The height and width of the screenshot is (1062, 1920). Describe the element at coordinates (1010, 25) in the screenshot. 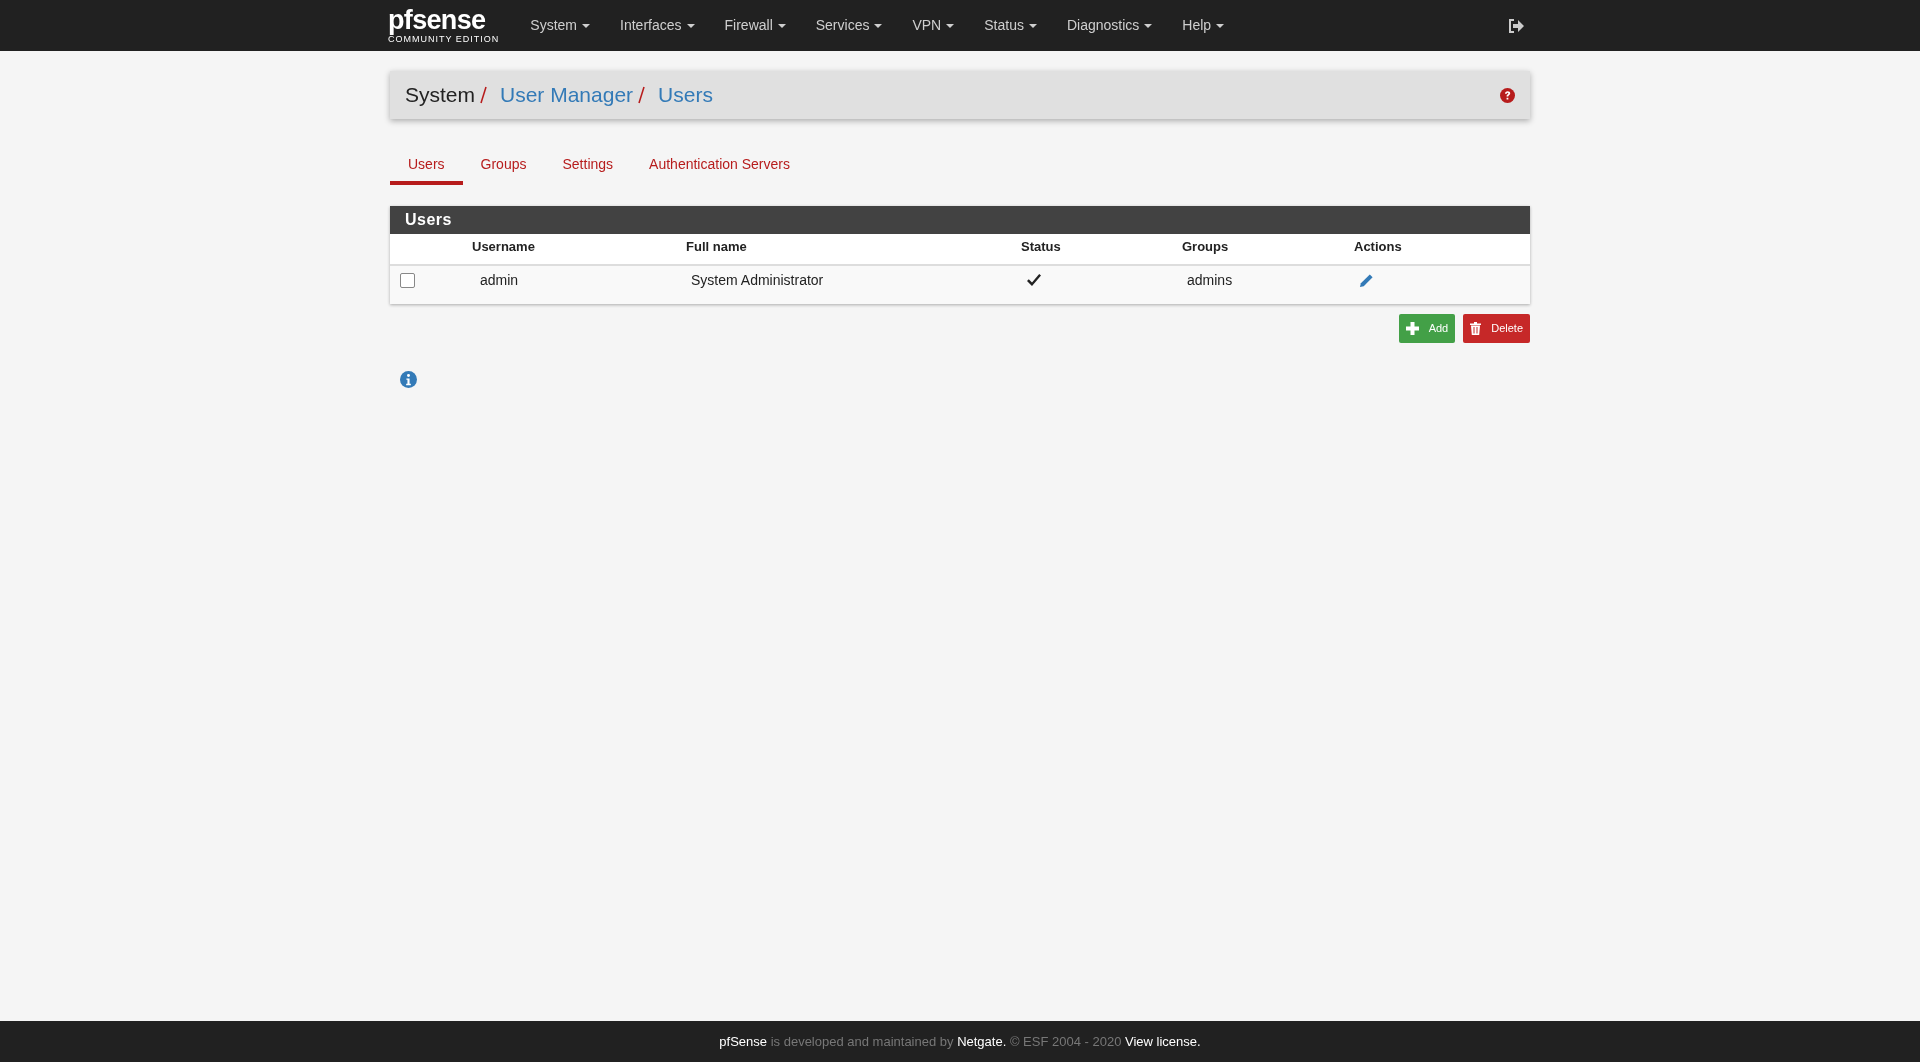

I see `nav-menu: Status` at that location.